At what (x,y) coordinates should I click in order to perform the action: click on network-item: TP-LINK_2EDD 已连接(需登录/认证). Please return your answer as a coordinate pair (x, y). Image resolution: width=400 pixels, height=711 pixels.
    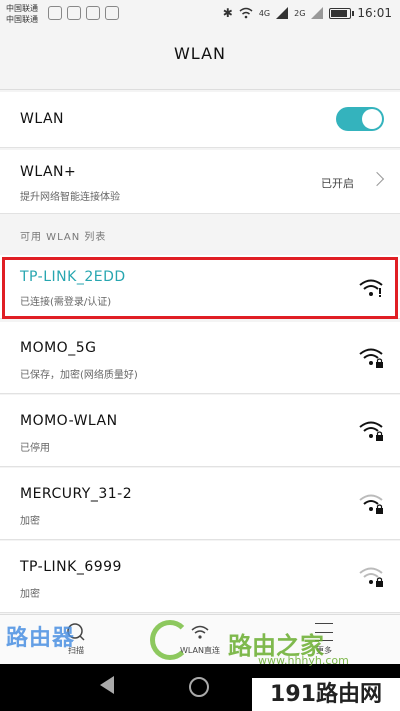
    Looking at the image, I should click on (200, 287).